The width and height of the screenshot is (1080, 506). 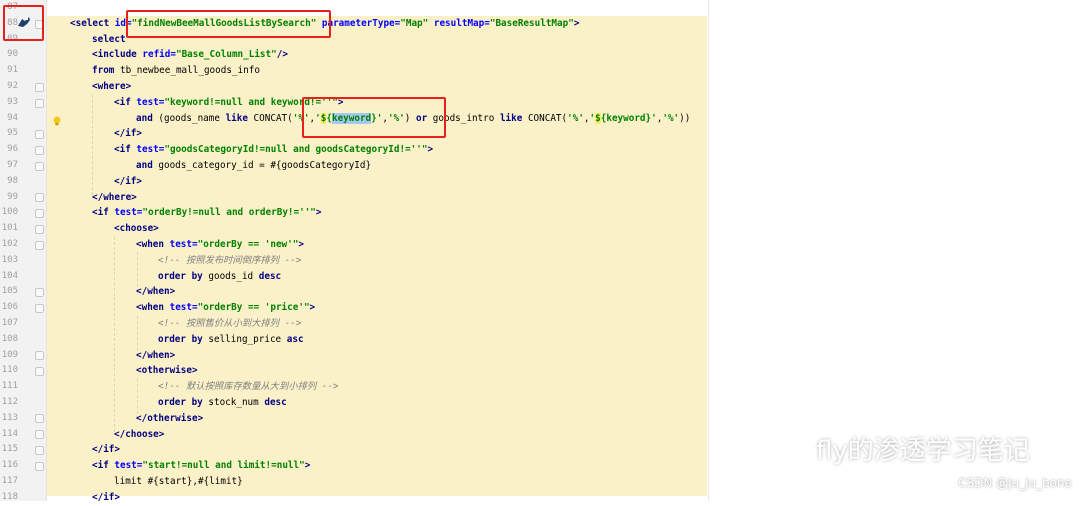 What do you see at coordinates (229, 324) in the screenshot?
I see `code-line-107: <!-- 按照售价从小到大排列 -->` at bounding box center [229, 324].